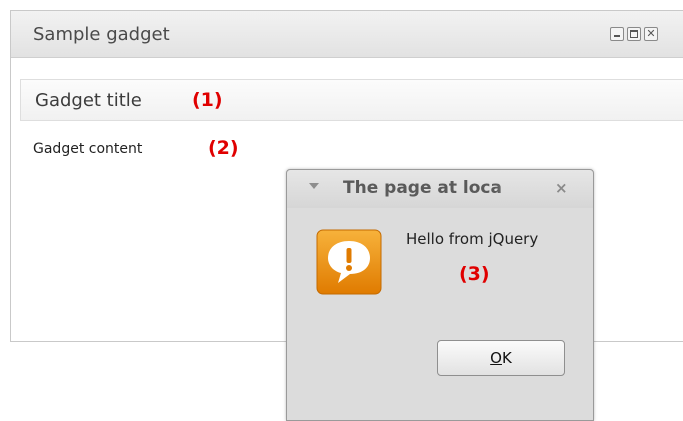  What do you see at coordinates (561, 188) in the screenshot?
I see `dialog-close-icon: ×` at bounding box center [561, 188].